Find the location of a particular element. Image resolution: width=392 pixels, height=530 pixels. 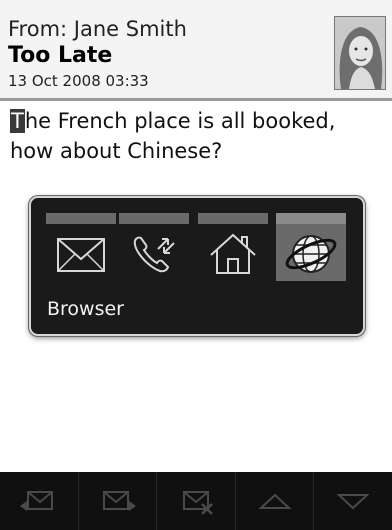

switcher-app-browser is located at coordinates (311, 247).